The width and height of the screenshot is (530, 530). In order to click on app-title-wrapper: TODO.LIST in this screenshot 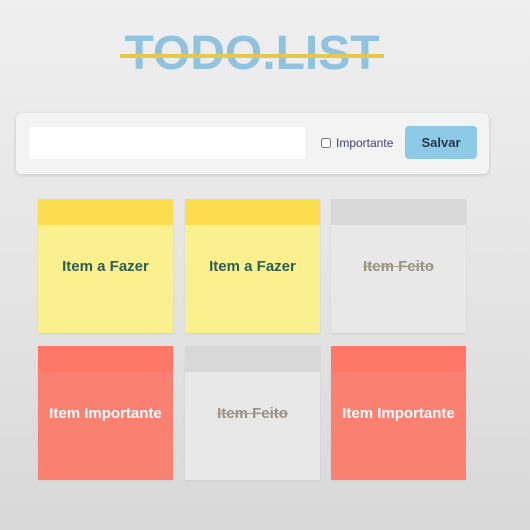, I will do `click(252, 54)`.